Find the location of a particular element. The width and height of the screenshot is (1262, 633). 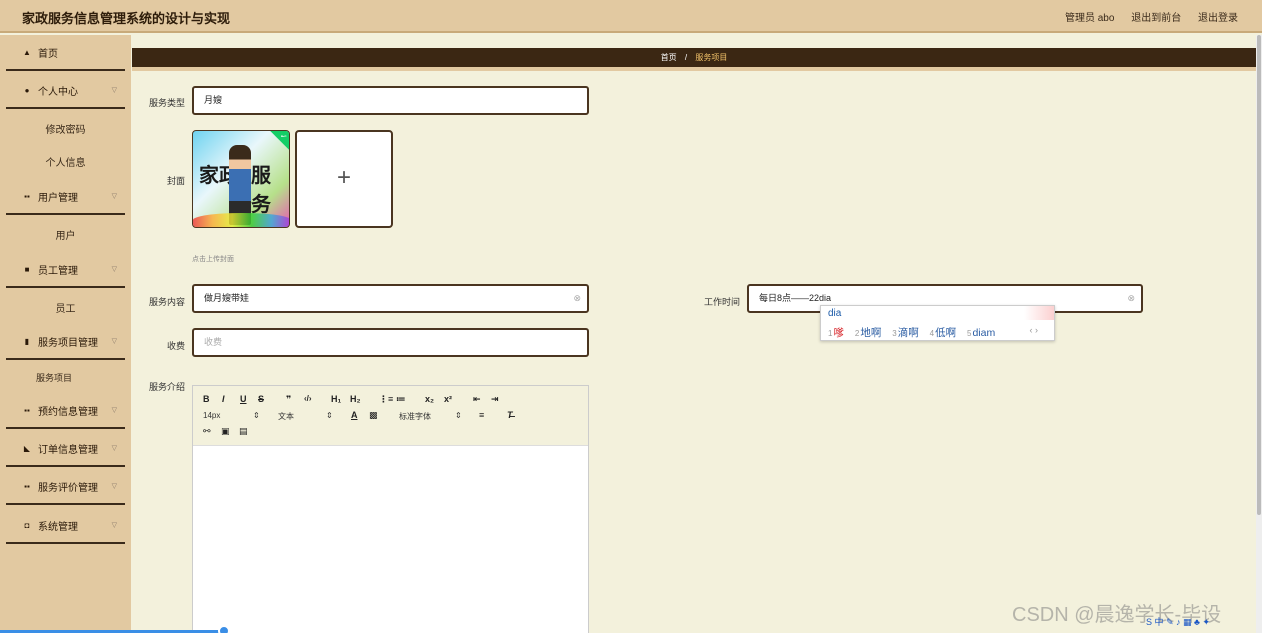

content-value: 做月嫂带娃 is located at coordinates (227, 298).